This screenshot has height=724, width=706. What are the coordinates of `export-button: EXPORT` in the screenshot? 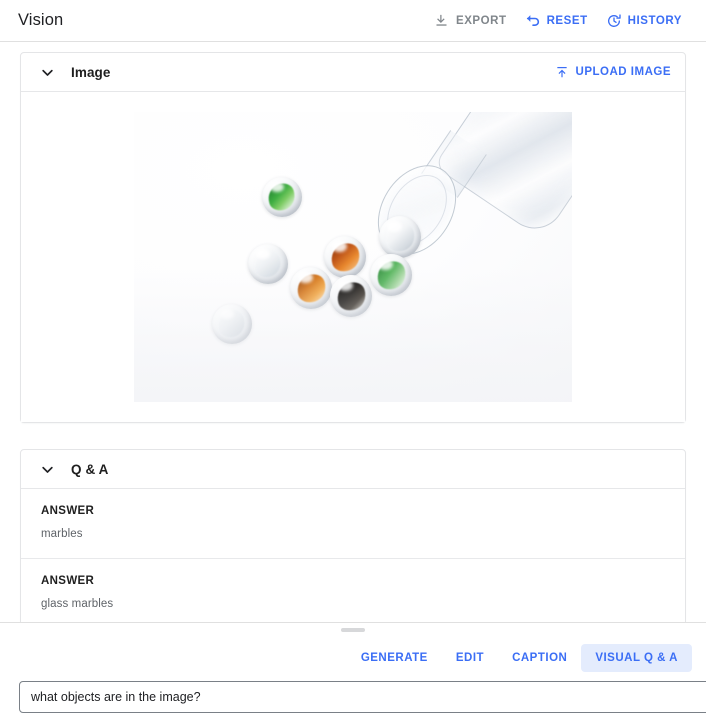 It's located at (470, 21).